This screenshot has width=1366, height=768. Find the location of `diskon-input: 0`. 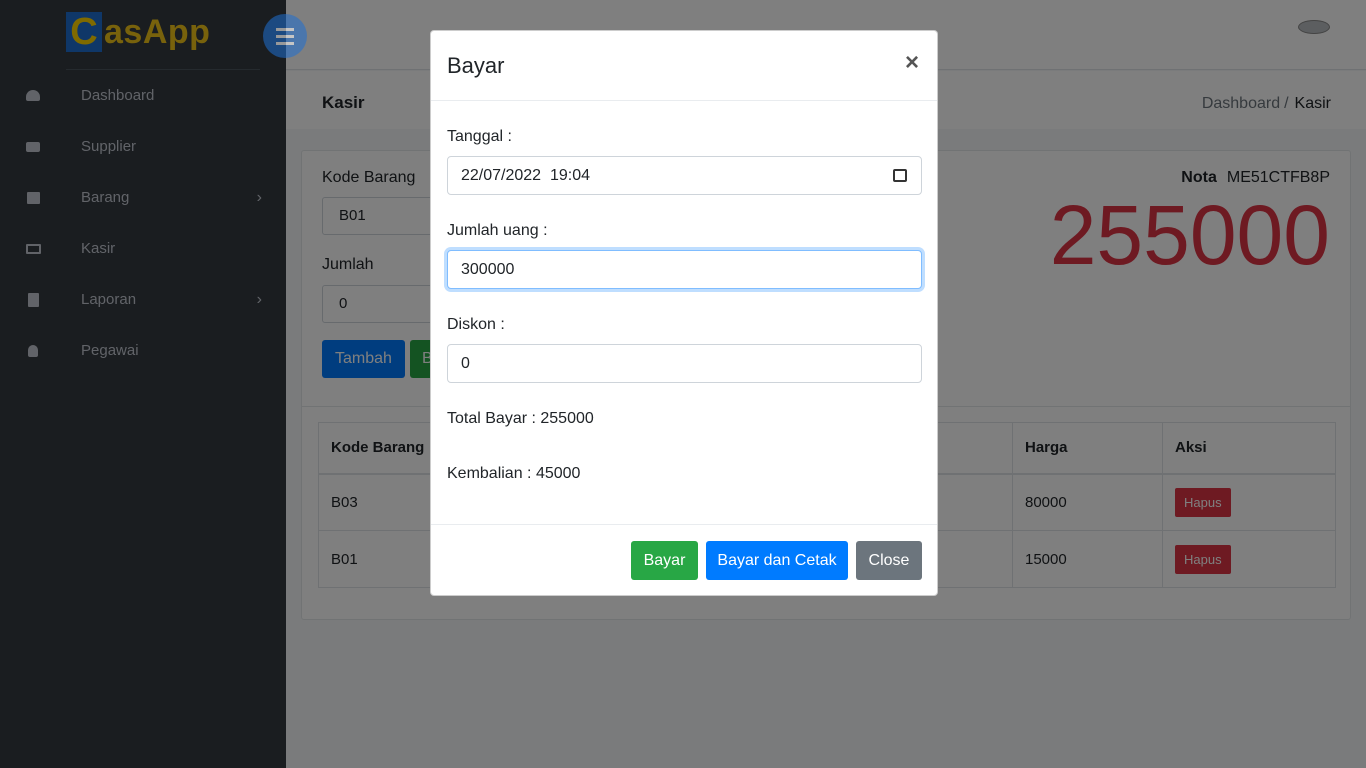

diskon-input: 0 is located at coordinates (684, 363).